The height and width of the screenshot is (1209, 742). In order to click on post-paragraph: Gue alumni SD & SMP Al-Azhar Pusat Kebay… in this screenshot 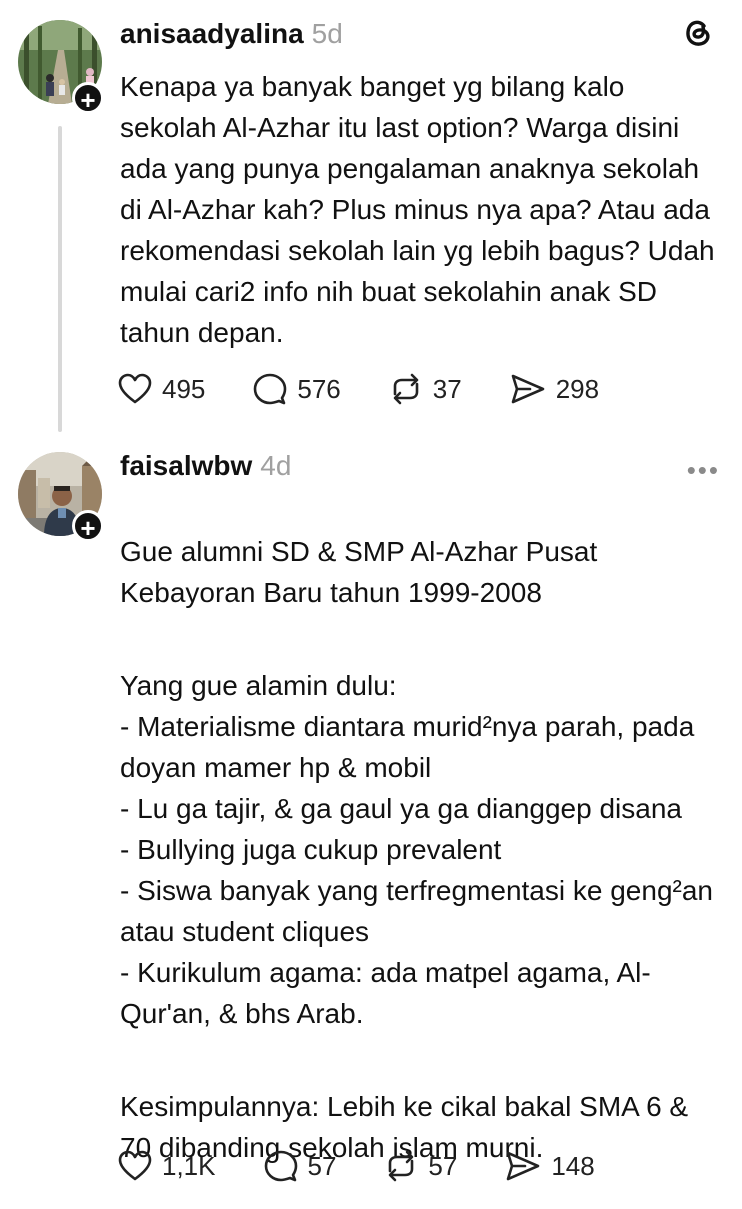, I will do `click(359, 572)`.